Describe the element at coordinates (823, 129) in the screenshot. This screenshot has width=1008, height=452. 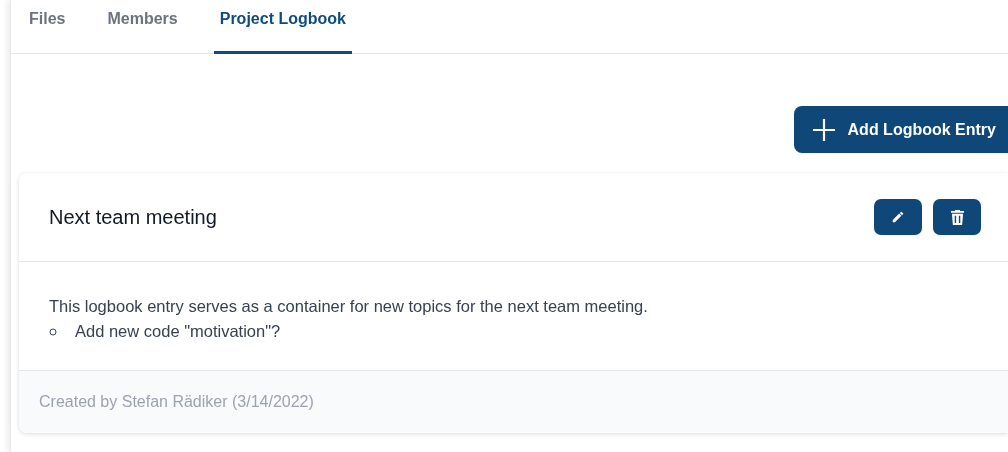
I see `plus-icon` at that location.